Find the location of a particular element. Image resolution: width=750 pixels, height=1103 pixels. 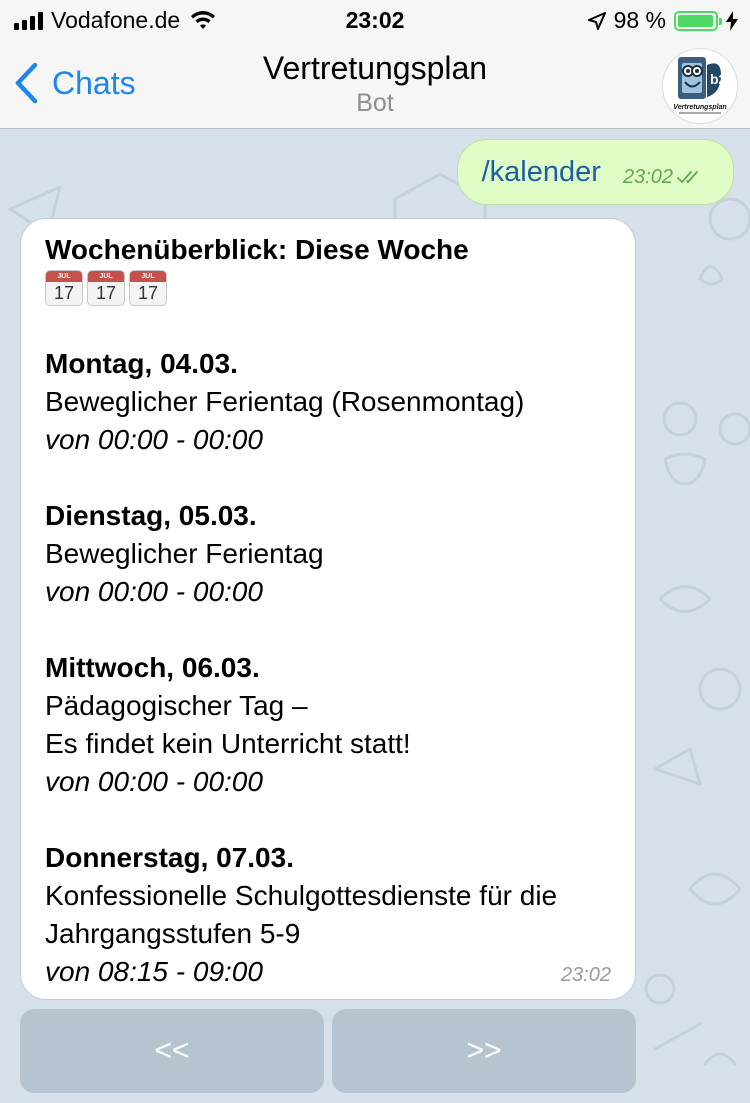

battery-icon is located at coordinates (698, 20).